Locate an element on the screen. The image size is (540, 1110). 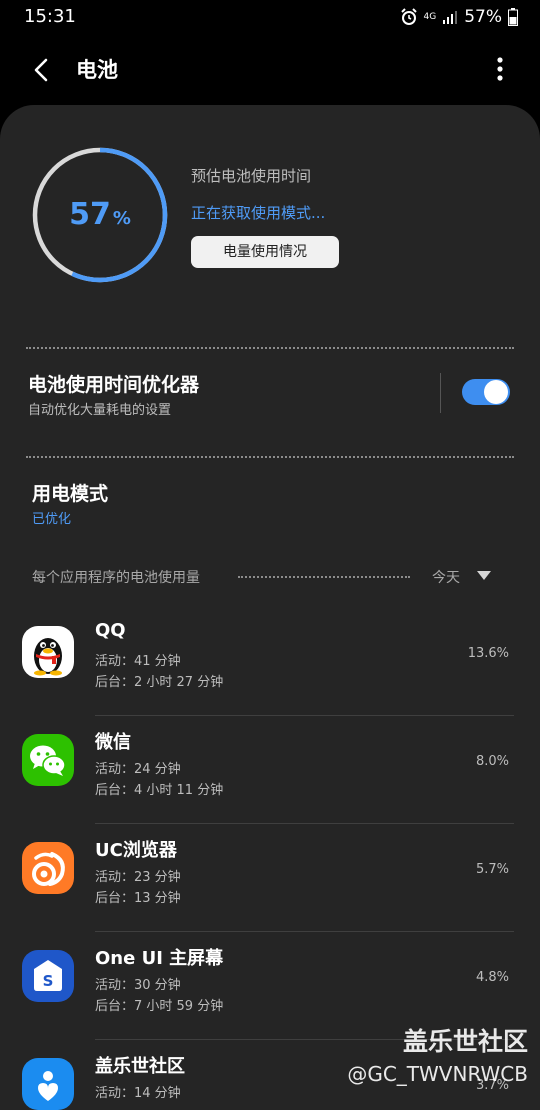
optimizer-toggle is located at coordinates (486, 392).